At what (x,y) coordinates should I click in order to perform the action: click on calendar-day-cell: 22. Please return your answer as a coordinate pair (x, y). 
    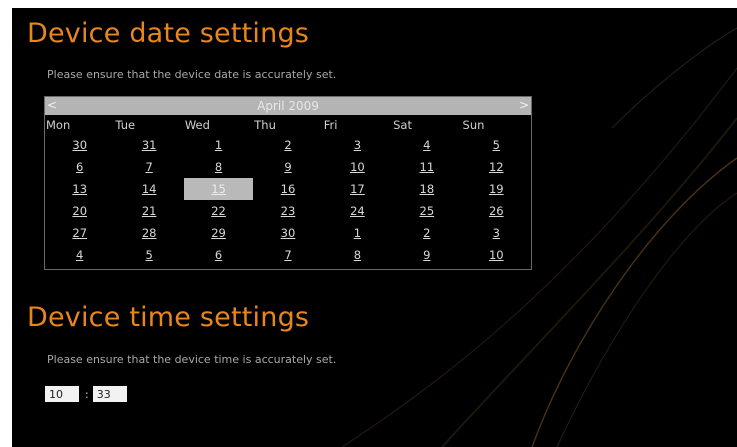
    Looking at the image, I should click on (218, 211).